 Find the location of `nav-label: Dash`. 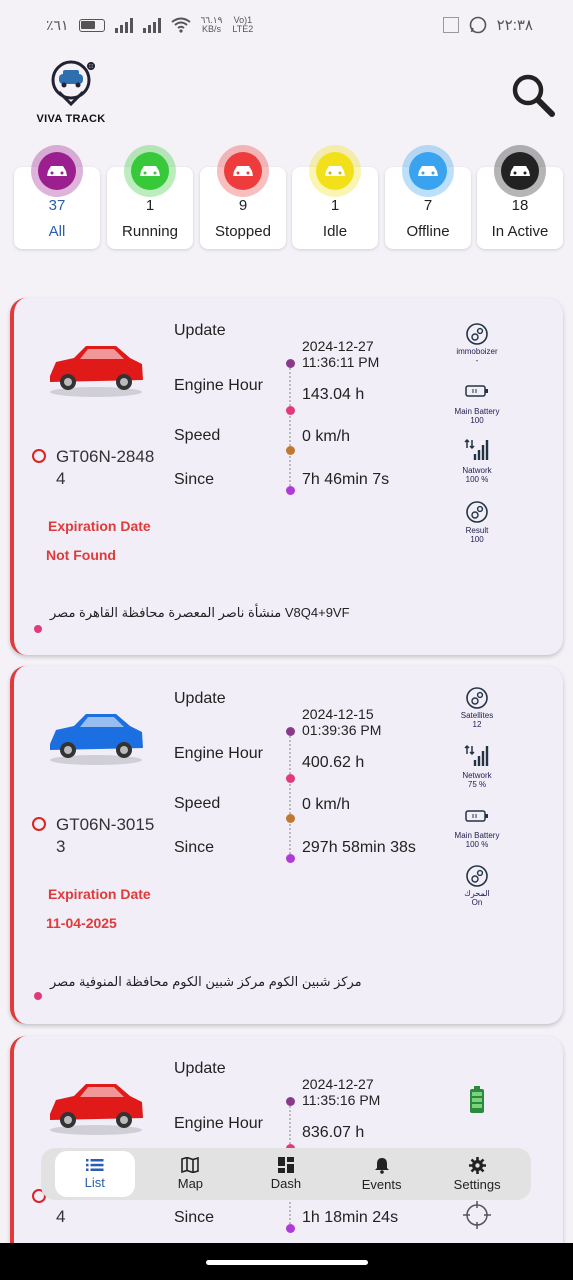

nav-label: Dash is located at coordinates (286, 1183).